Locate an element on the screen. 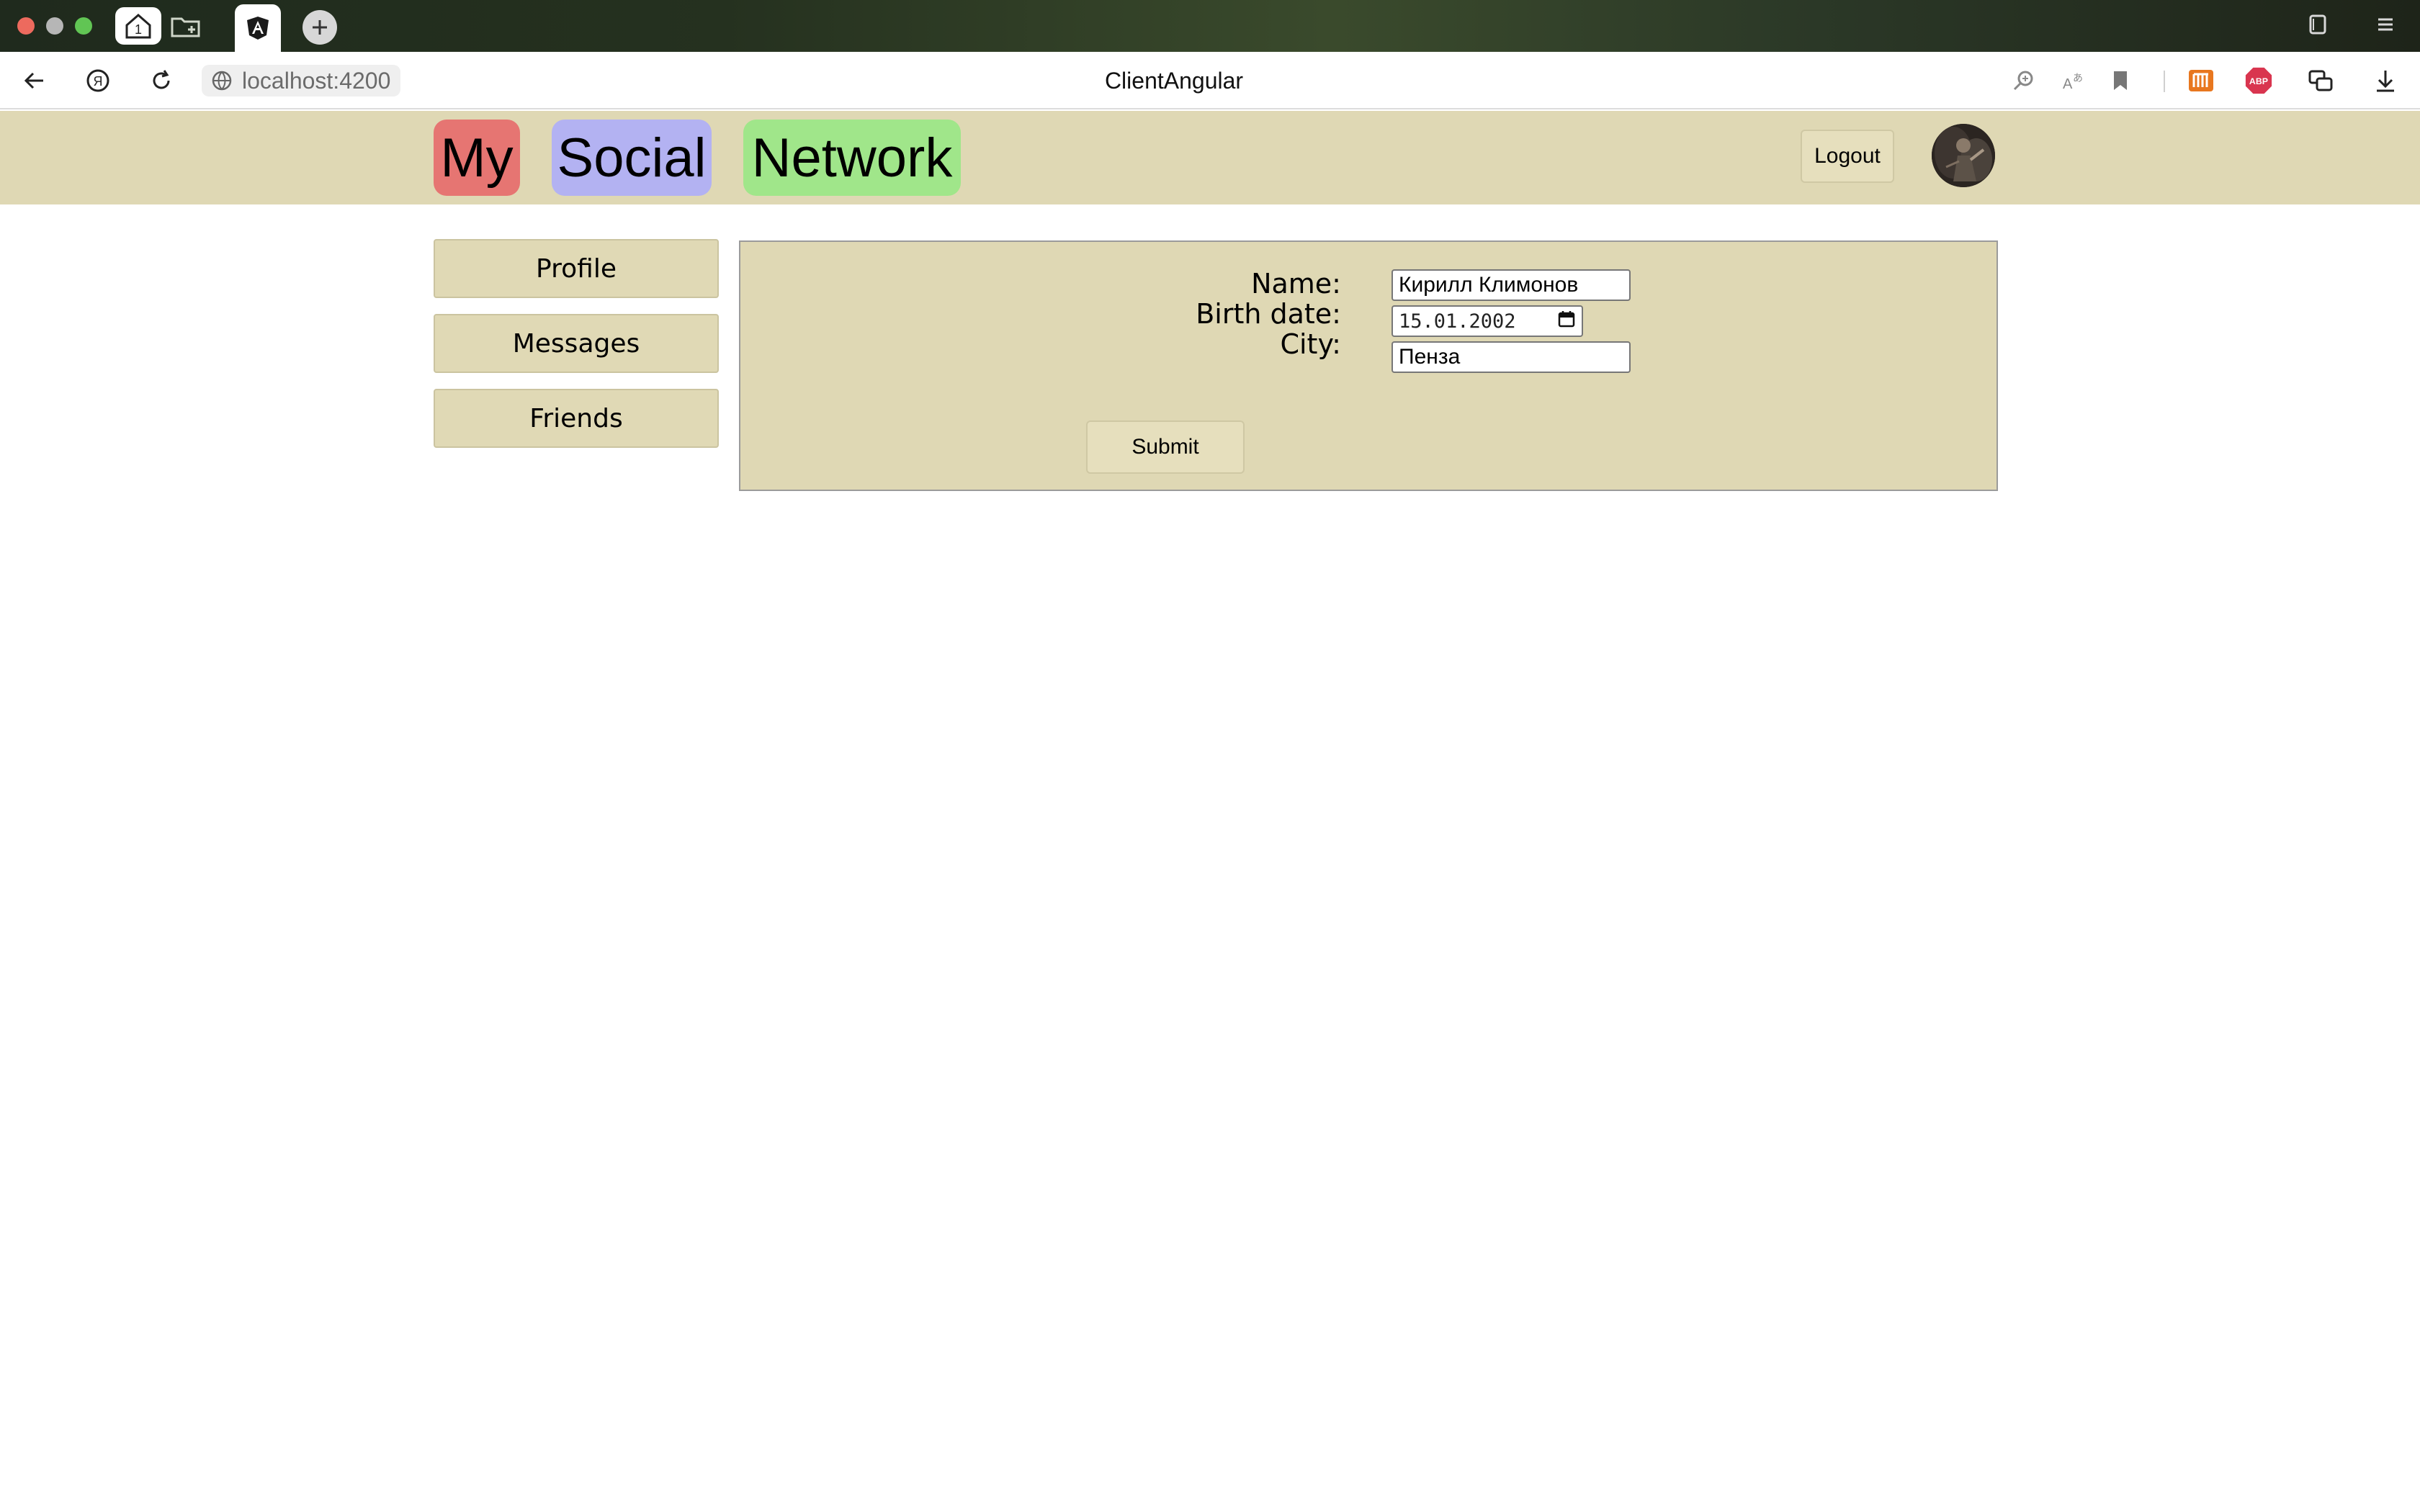 The image size is (2420, 1512). birth-date-label: Birth date: is located at coordinates (1268, 314).